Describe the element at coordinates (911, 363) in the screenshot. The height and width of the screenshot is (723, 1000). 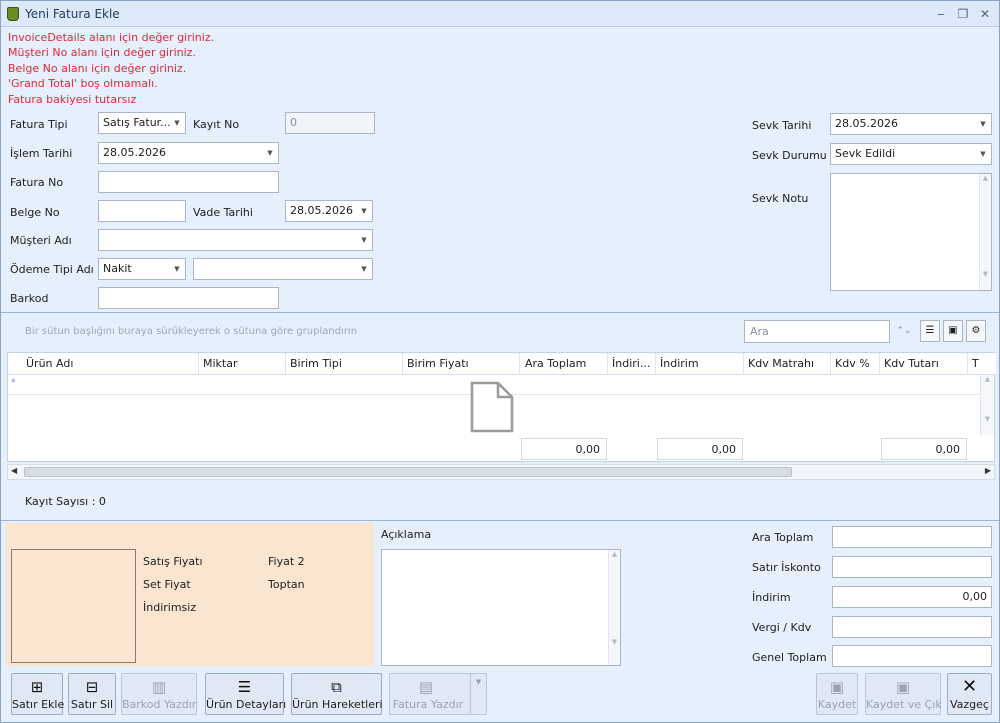
I see `column-header: Kdv Tutarı` at that location.